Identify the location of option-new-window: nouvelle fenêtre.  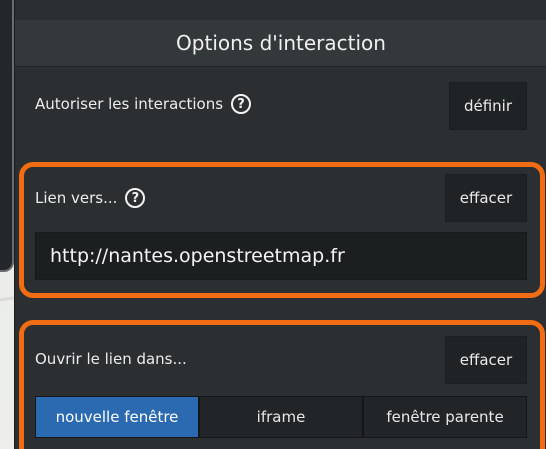
(117, 417).